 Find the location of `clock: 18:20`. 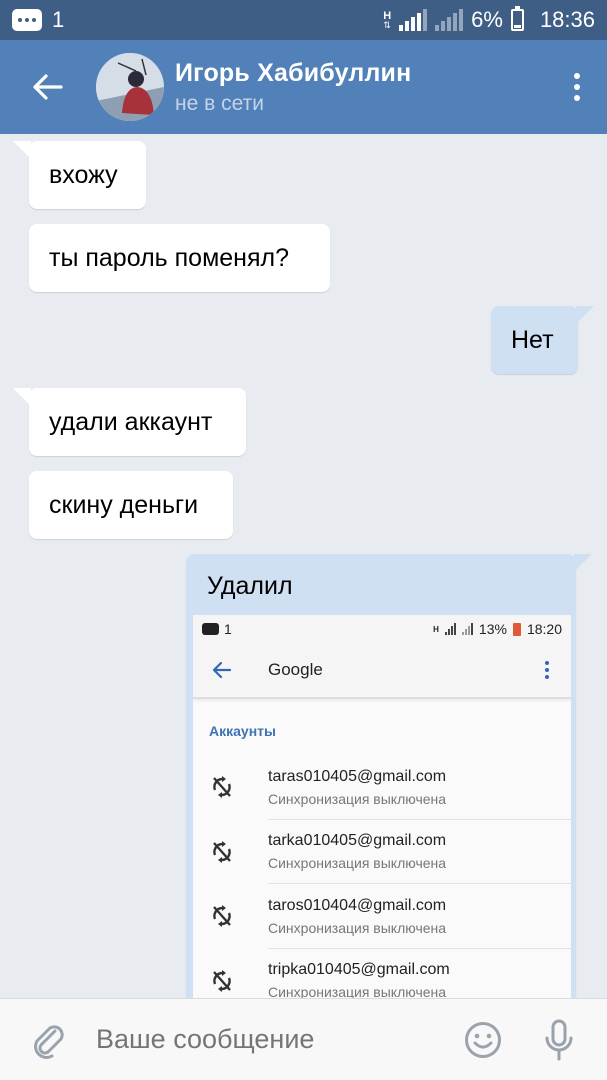

clock: 18:20 is located at coordinates (544, 629).